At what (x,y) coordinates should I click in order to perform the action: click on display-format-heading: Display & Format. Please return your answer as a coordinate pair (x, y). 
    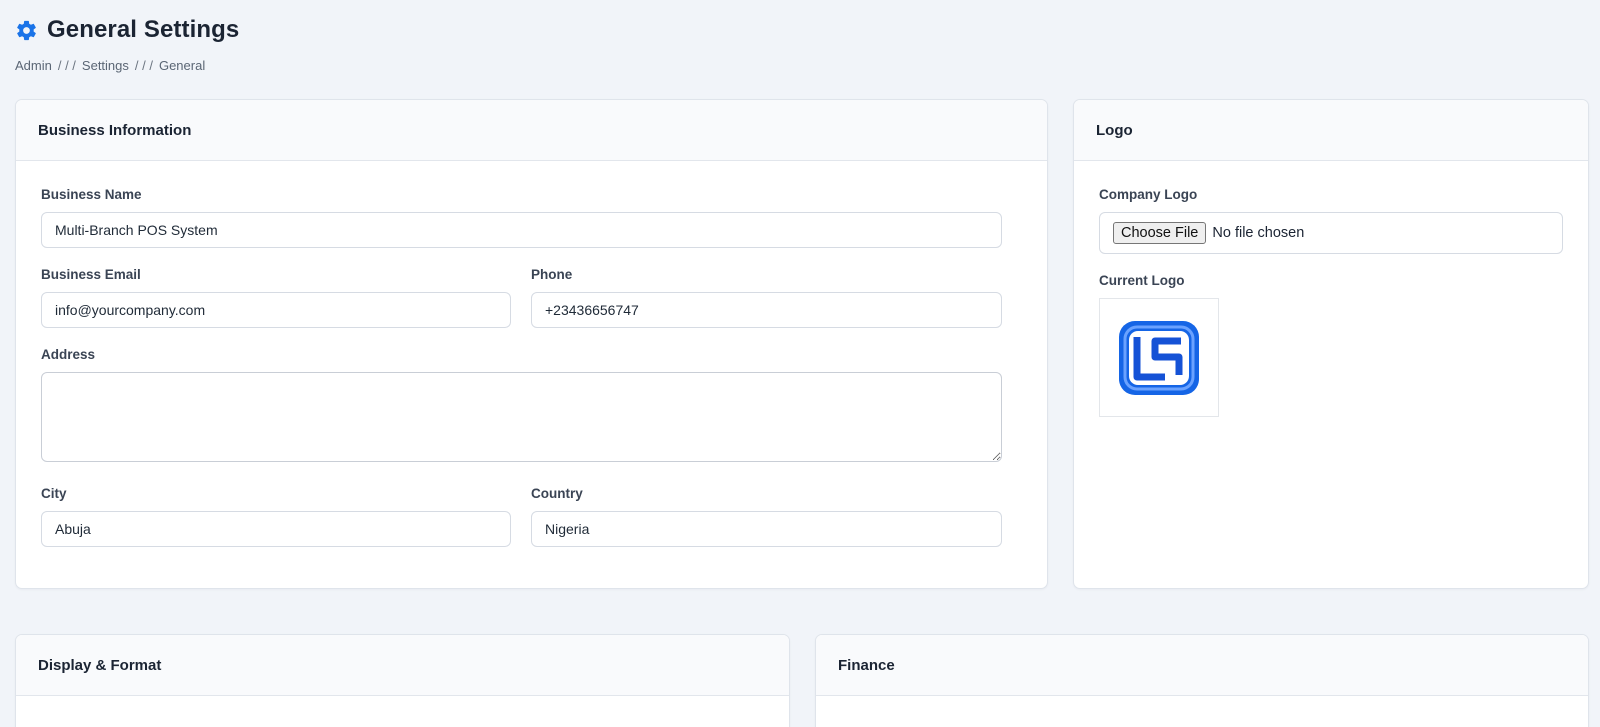
    Looking at the image, I should click on (402, 665).